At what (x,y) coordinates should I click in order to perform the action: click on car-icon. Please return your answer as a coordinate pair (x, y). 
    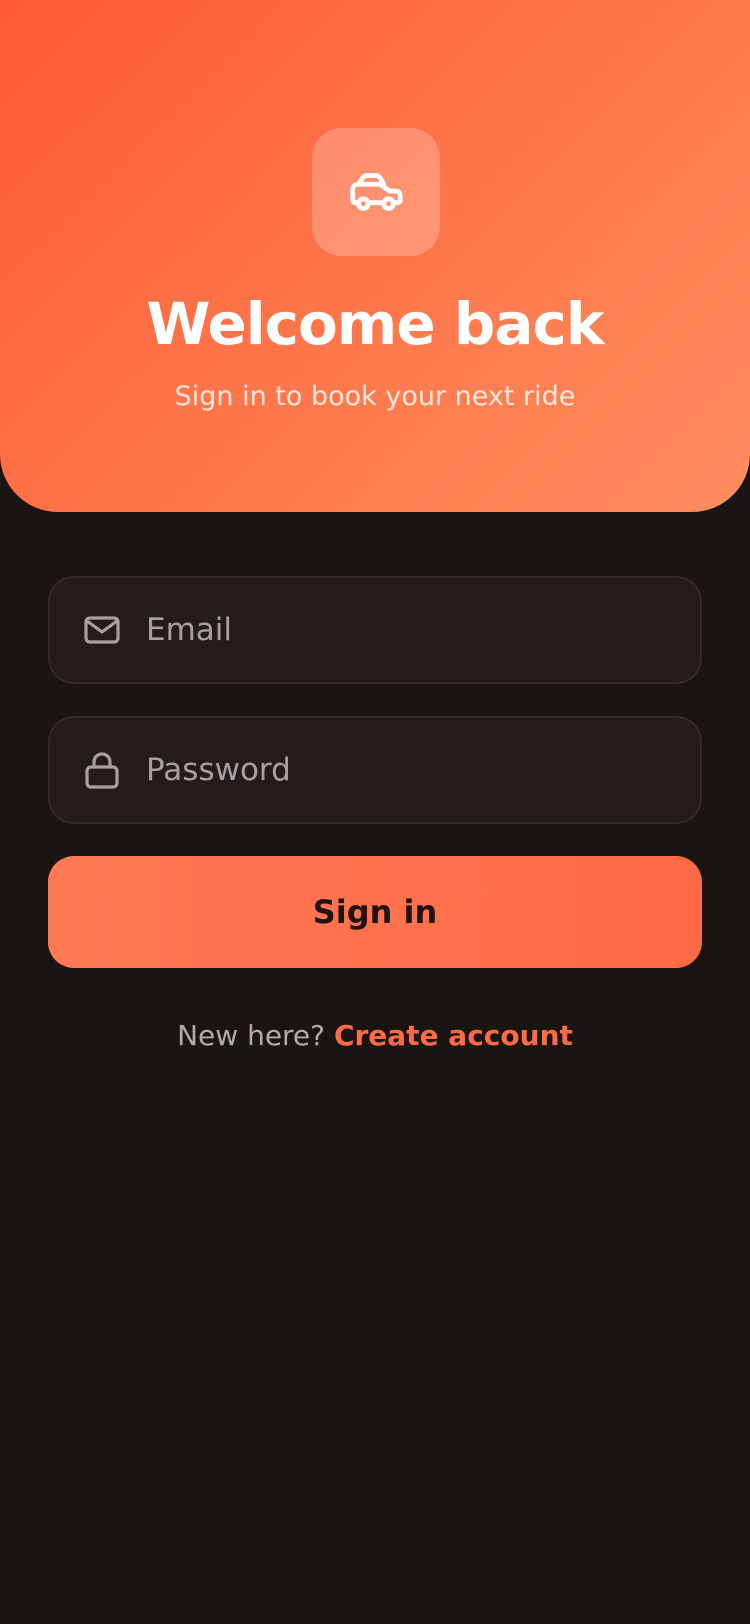
    Looking at the image, I should click on (376, 192).